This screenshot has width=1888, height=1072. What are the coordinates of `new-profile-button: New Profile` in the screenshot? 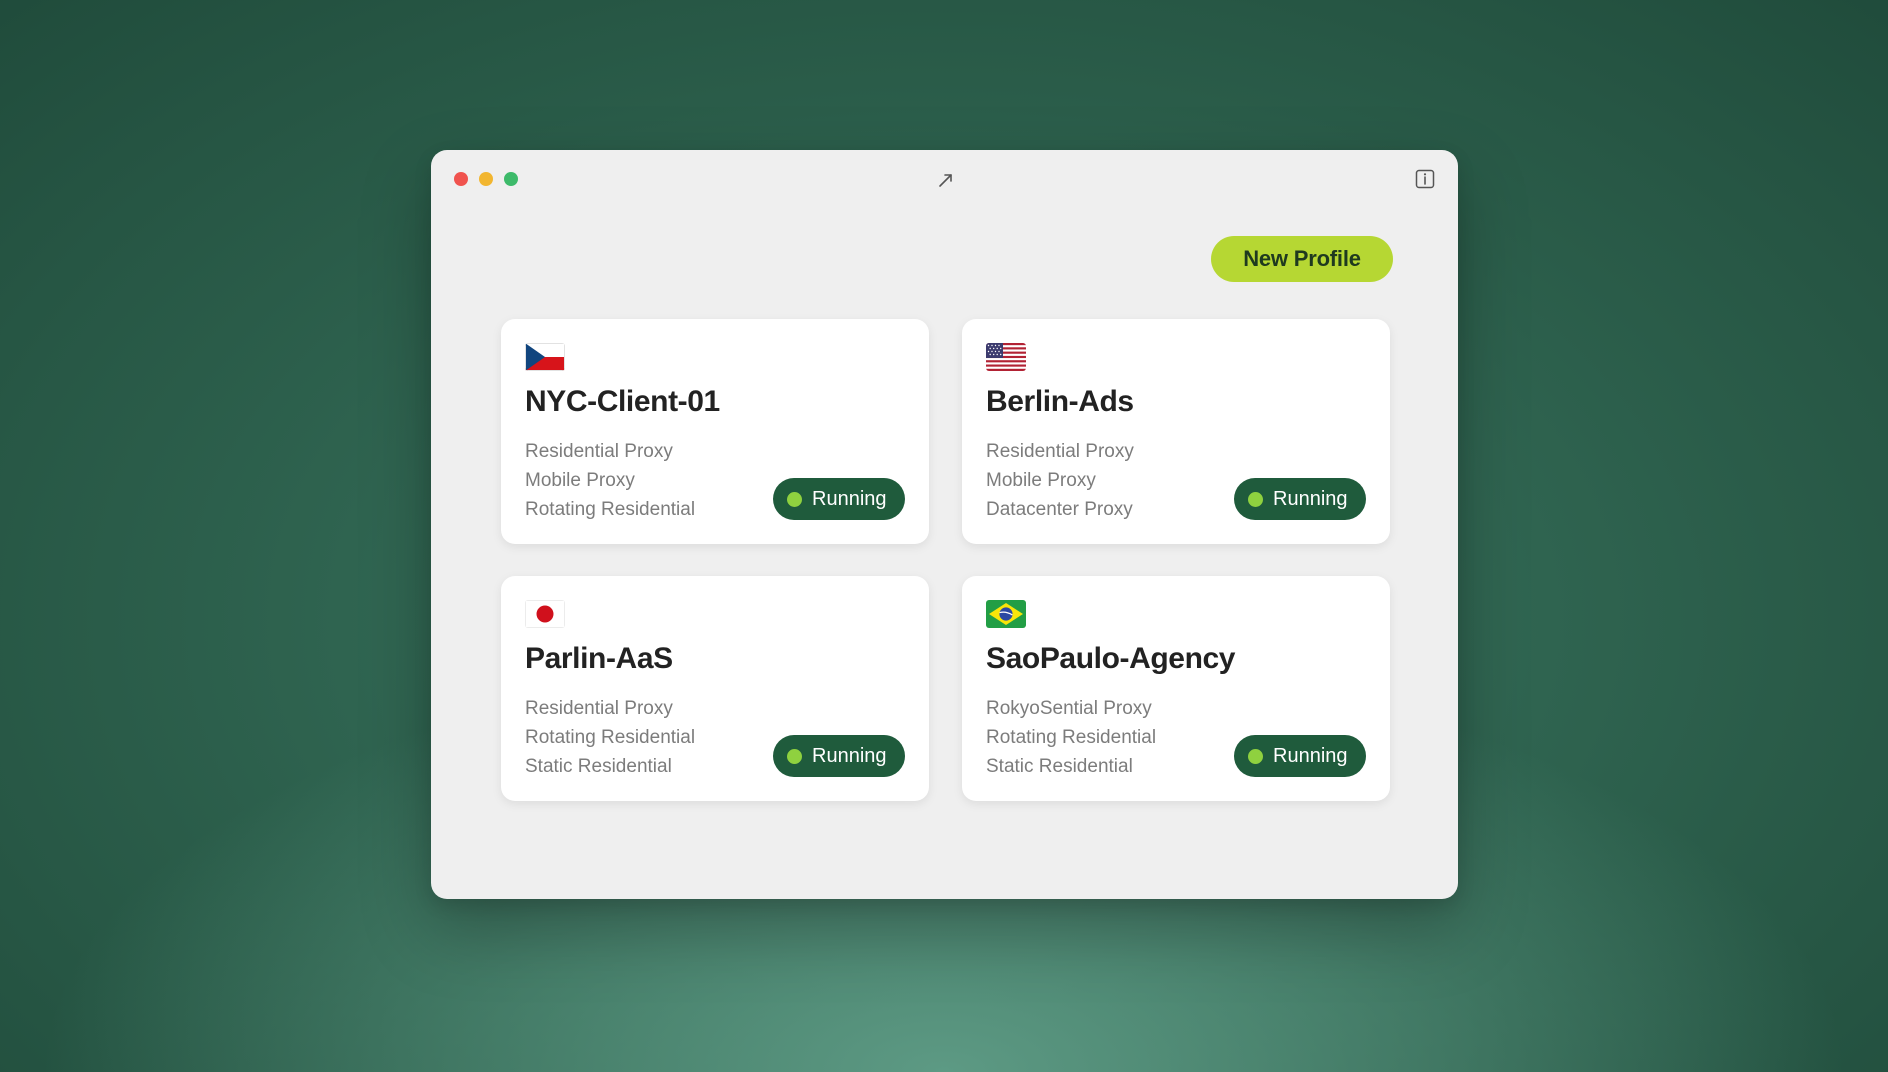 It's located at (1302, 259).